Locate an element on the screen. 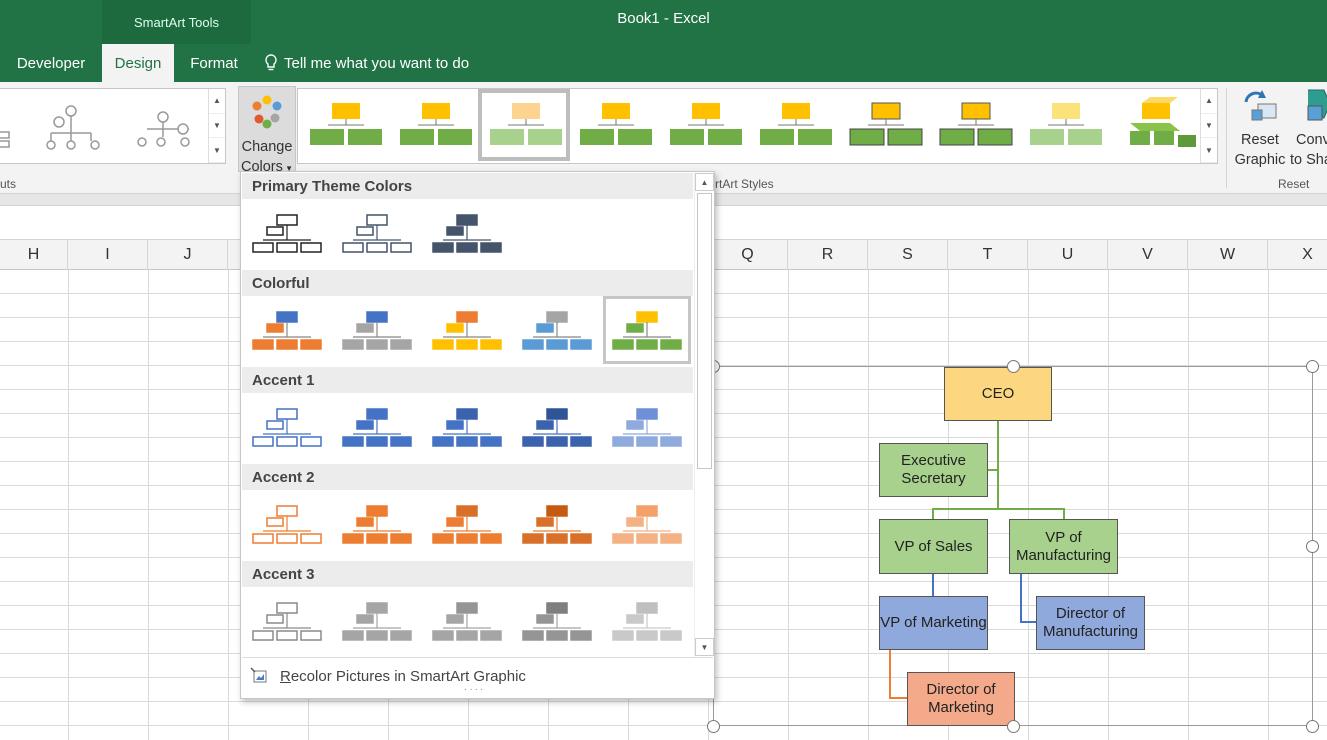 The height and width of the screenshot is (740, 1327). column-header-i: I is located at coordinates (108, 255).